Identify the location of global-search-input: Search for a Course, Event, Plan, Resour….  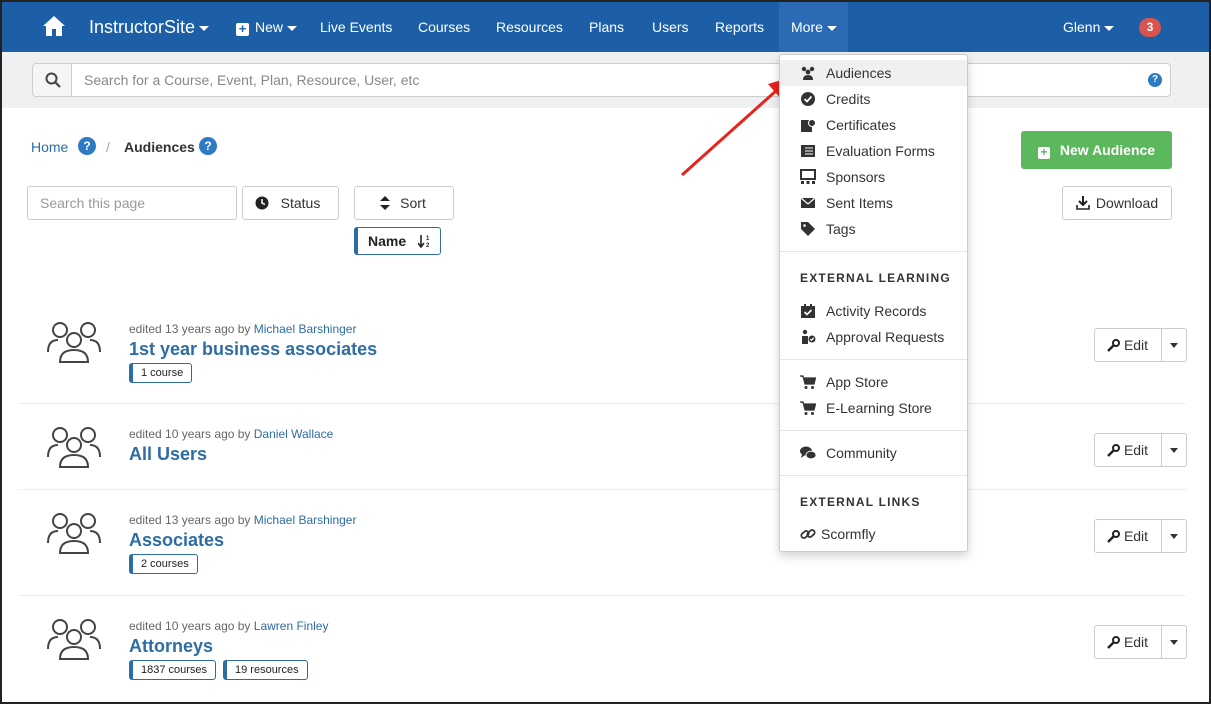
(621, 80).